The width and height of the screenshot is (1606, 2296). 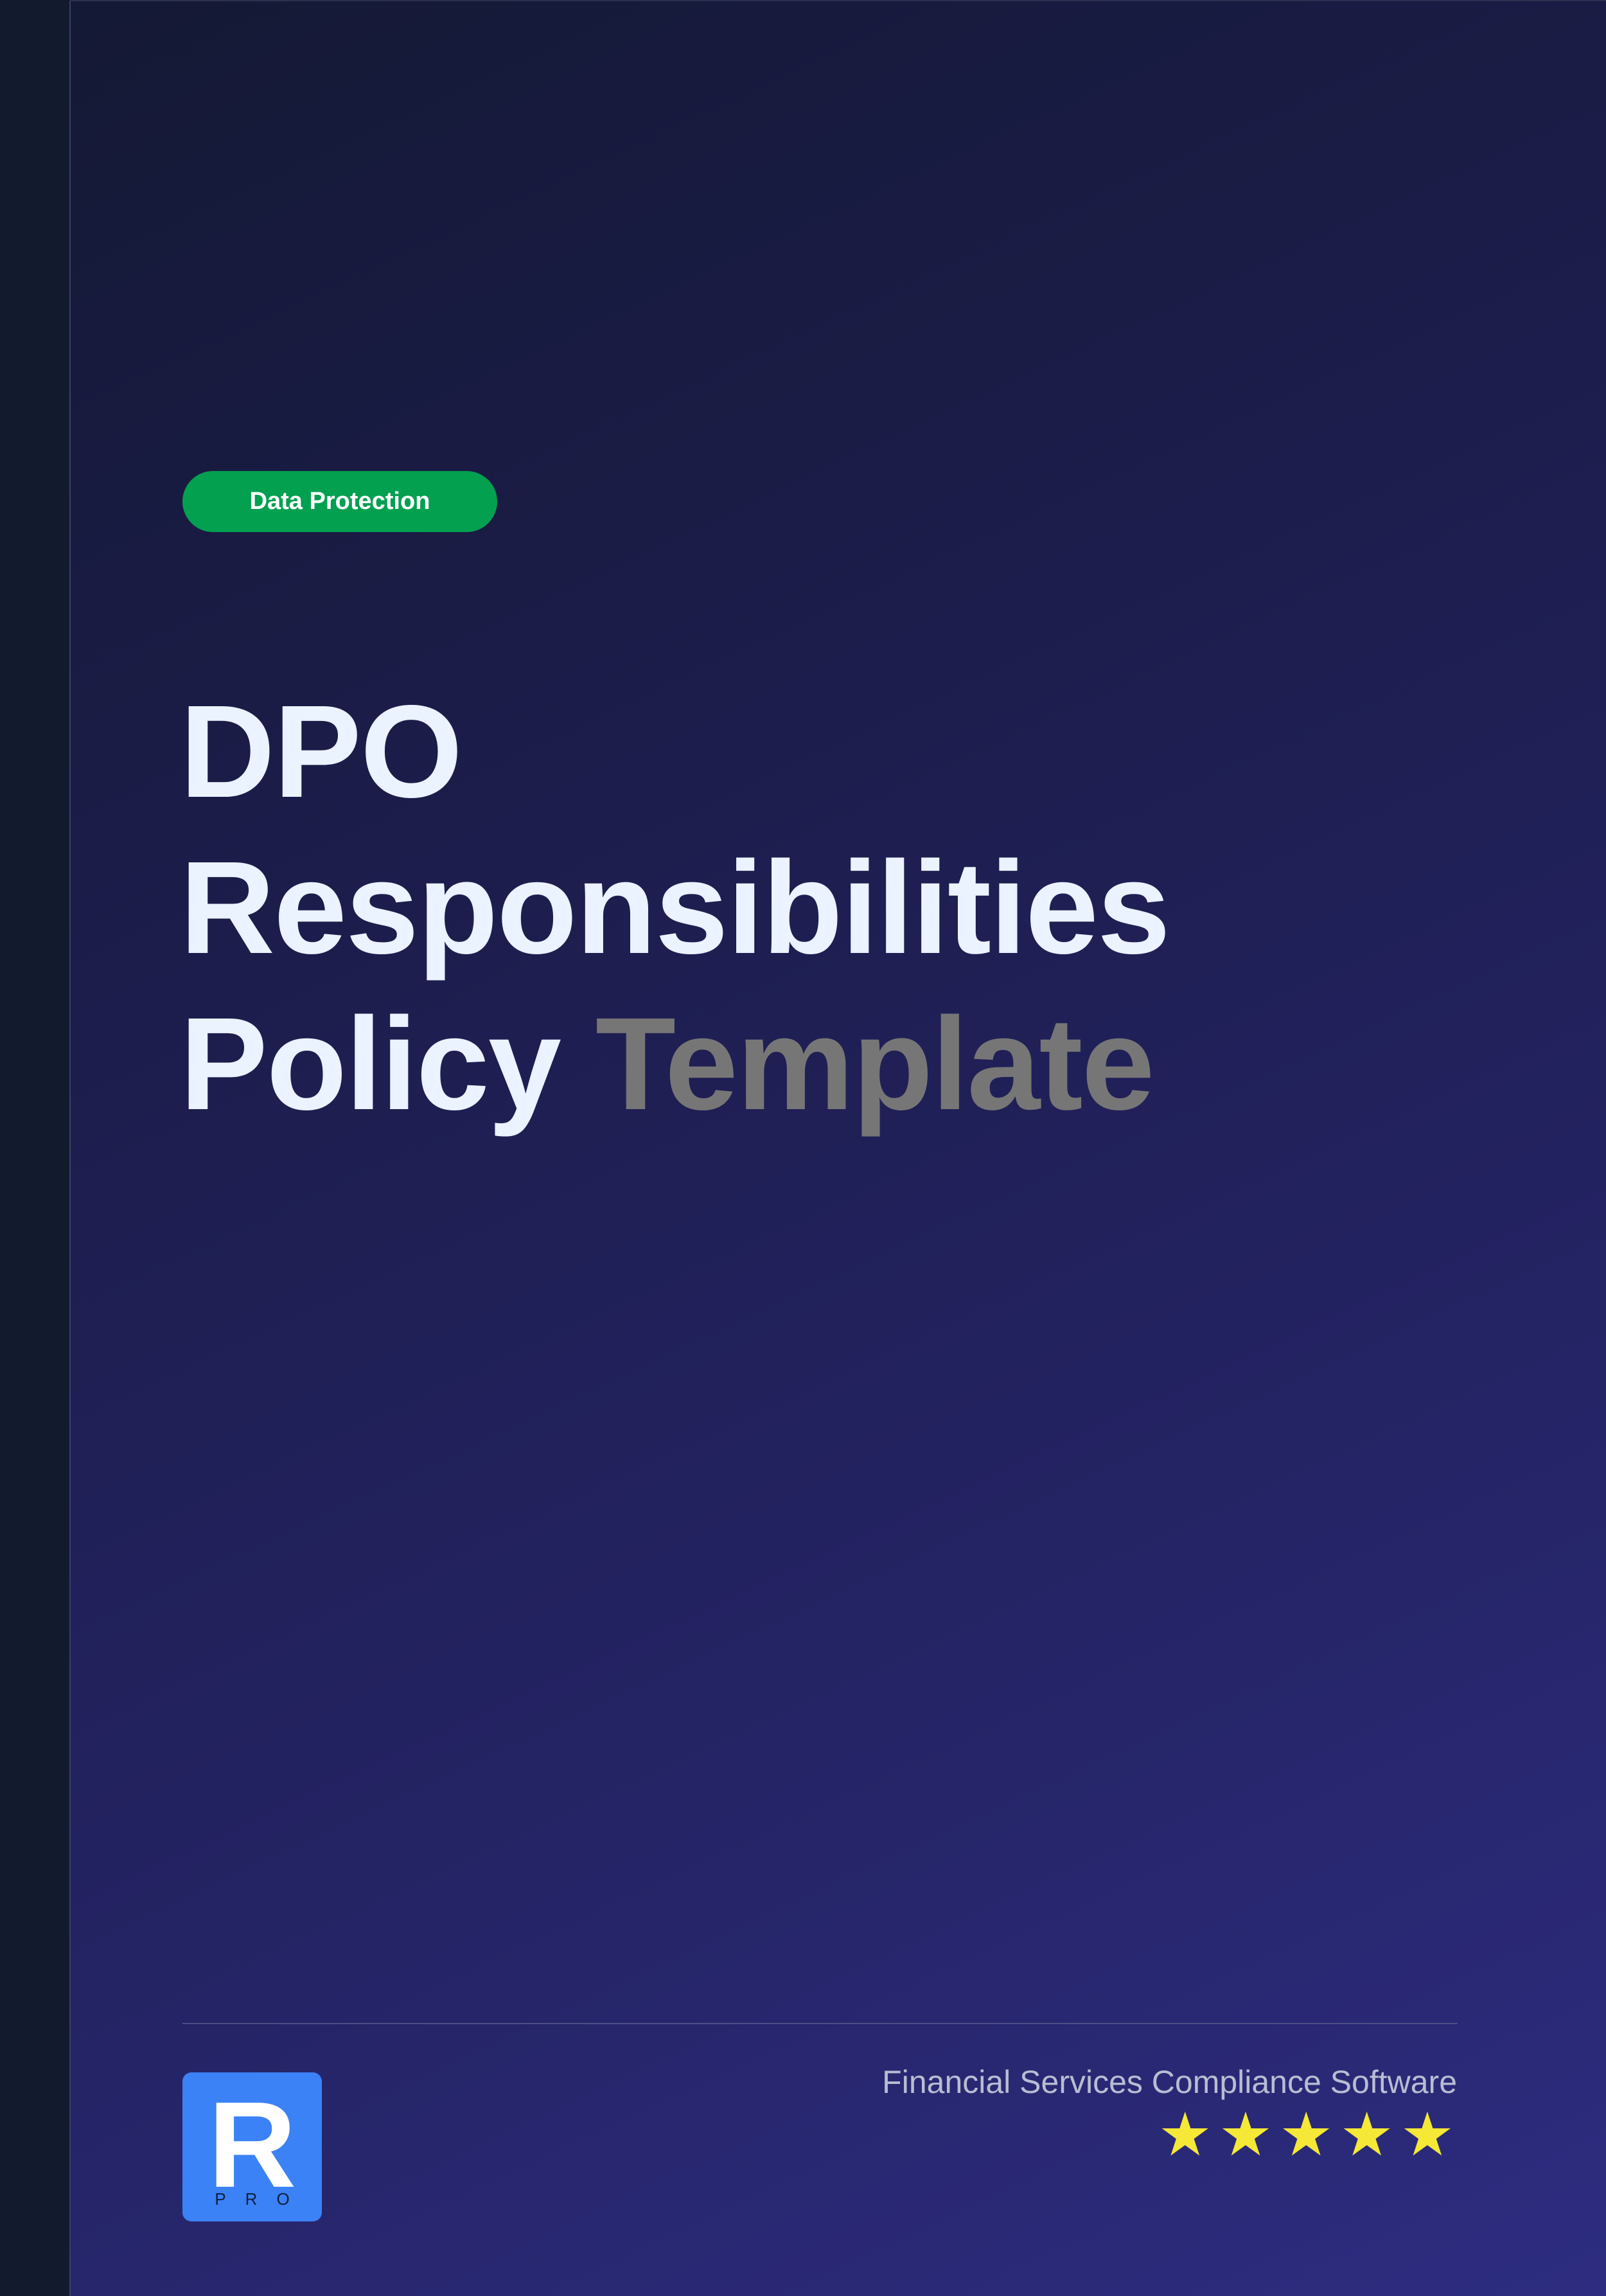 I want to click on title-line-3: Policy Template, so click(x=822, y=1064).